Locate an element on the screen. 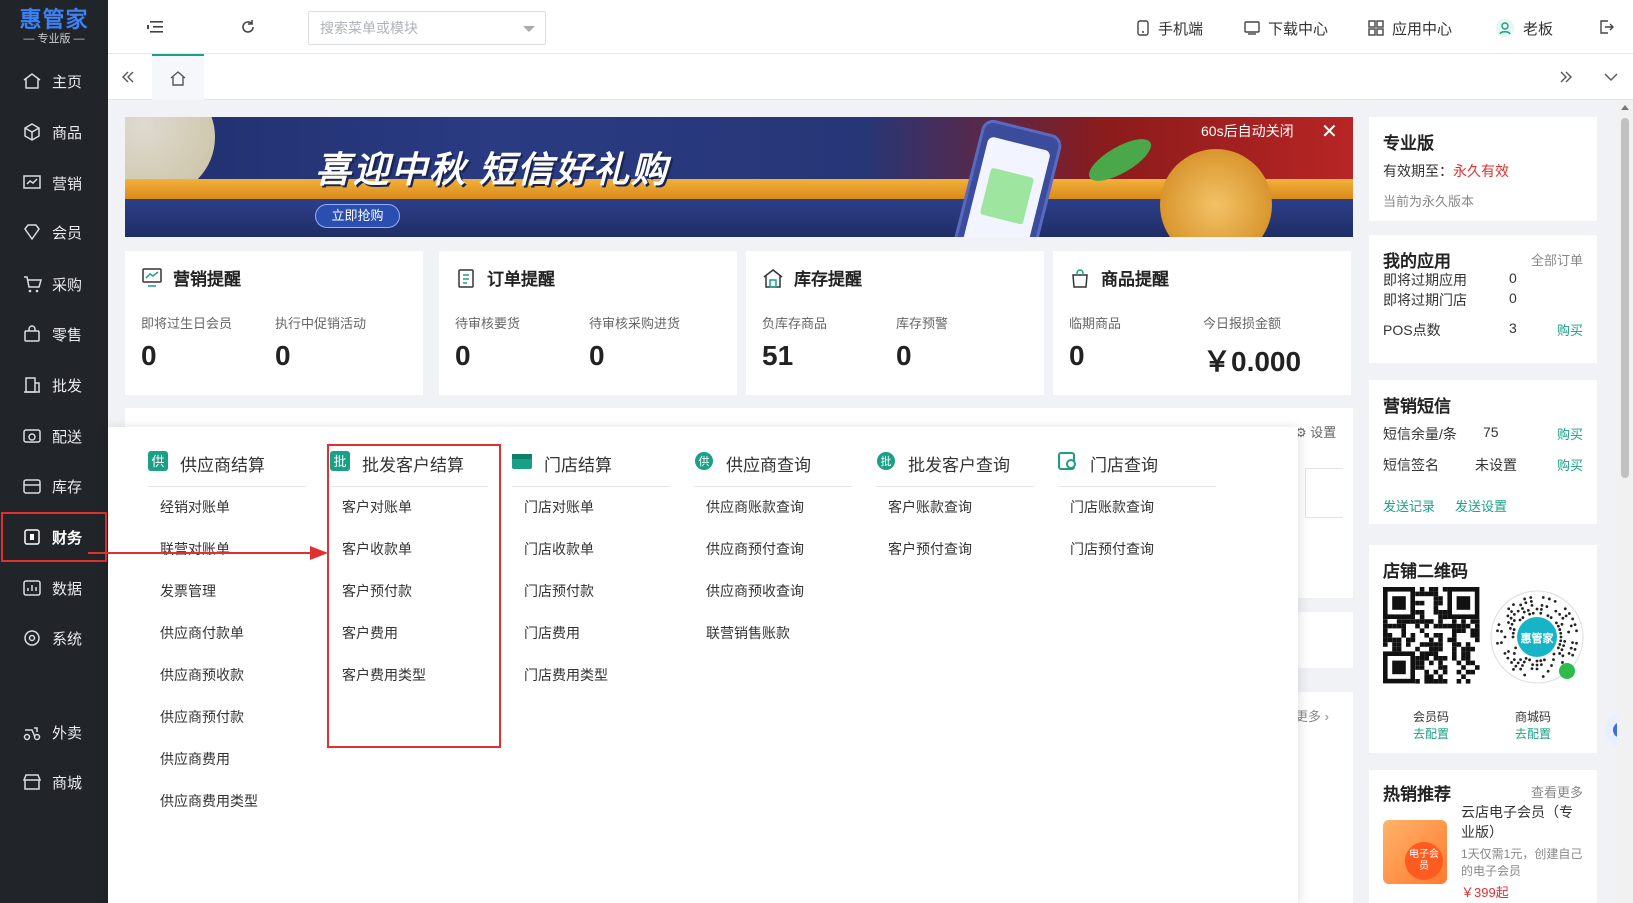 This screenshot has height=903, width=1633. sidebar-item-3: 会员 is located at coordinates (54, 232).